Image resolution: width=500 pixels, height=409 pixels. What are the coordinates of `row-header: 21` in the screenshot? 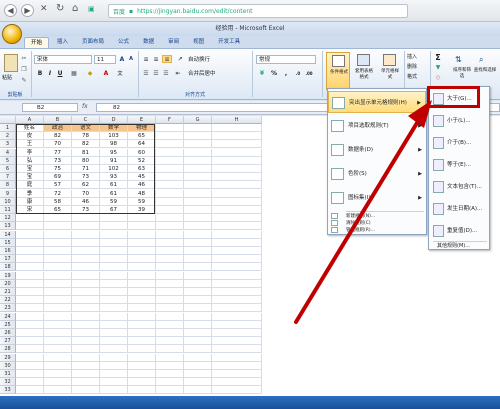 It's located at (8, 292).